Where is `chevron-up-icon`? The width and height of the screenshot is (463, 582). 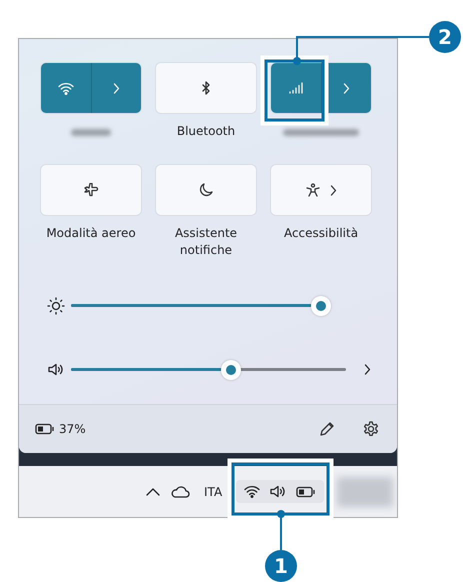 chevron-up-icon is located at coordinates (153, 491).